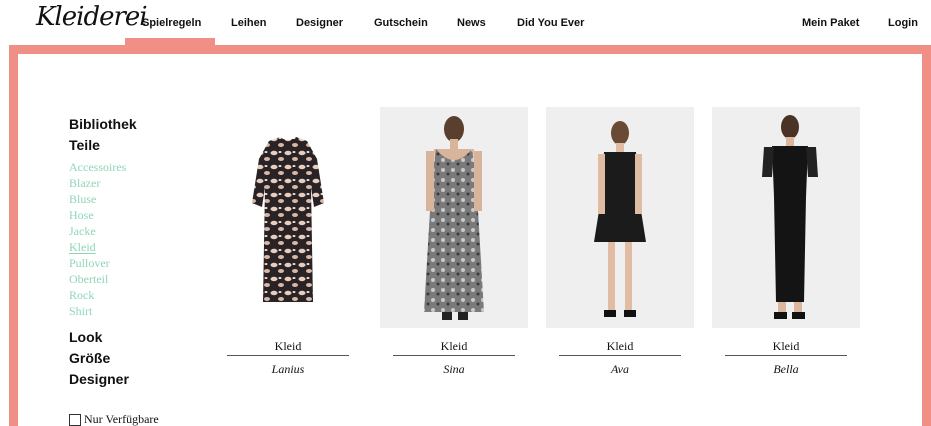 This screenshot has height=426, width=931. What do you see at coordinates (171, 23) in the screenshot?
I see `nav-item-spielregeln: Spielregeln` at bounding box center [171, 23].